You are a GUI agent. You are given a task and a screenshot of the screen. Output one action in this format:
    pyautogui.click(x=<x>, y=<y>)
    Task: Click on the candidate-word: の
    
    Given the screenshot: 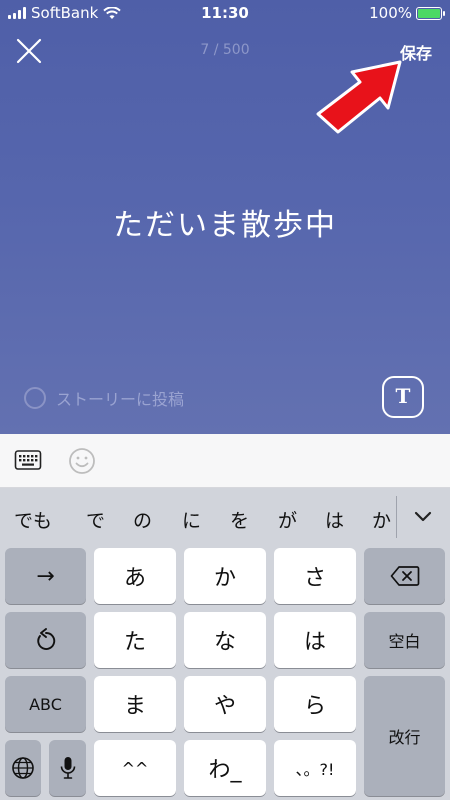 What is the action you would take?
    pyautogui.click(x=142, y=519)
    